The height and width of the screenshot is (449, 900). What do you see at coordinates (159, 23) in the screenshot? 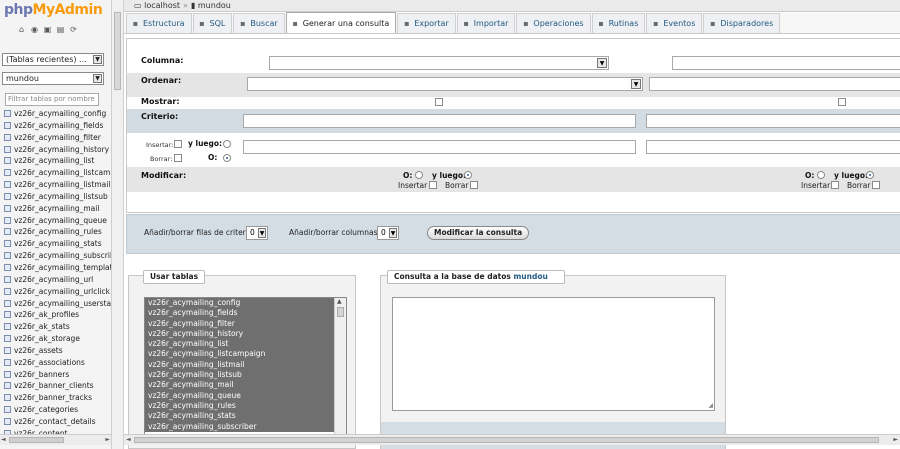
I see `tab-estructura: ▪ Estructura` at bounding box center [159, 23].